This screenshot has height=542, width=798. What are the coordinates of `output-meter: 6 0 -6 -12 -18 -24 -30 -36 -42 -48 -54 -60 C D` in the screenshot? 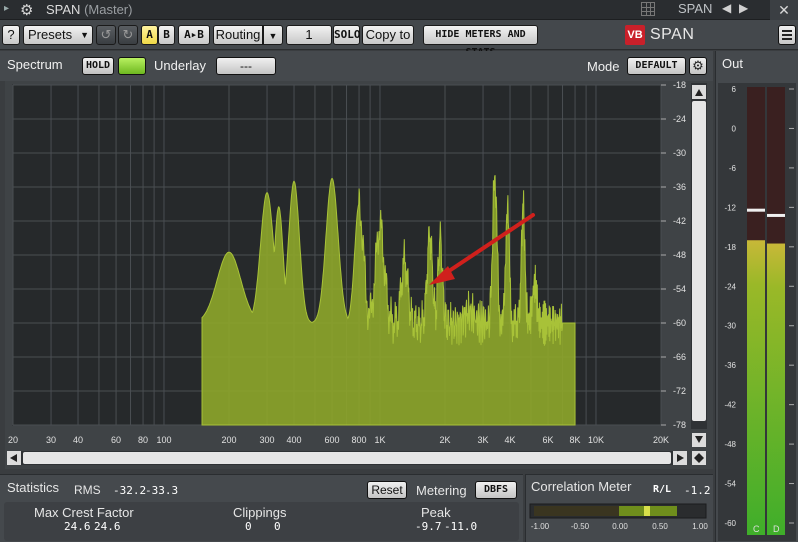 It's located at (757, 312).